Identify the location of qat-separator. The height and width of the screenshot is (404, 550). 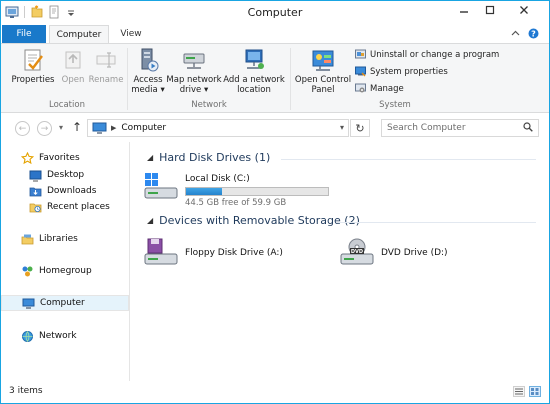
(24, 12).